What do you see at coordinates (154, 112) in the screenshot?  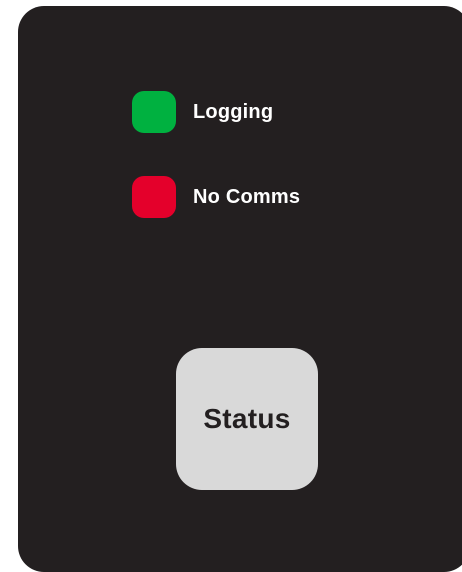 I see `logging-led-icon` at bounding box center [154, 112].